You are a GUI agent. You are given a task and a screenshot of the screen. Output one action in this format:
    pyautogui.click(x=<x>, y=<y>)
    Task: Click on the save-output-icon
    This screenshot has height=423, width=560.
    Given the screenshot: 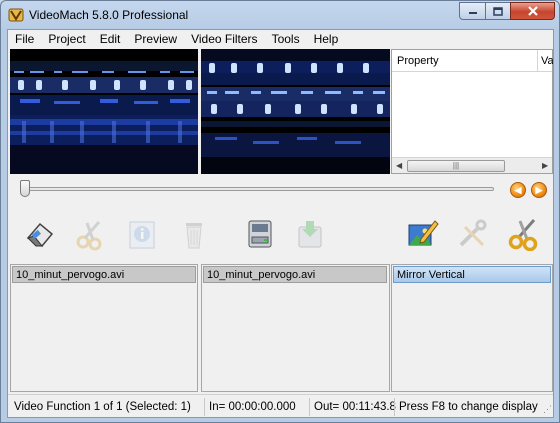 What is the action you would take?
    pyautogui.click(x=310, y=234)
    